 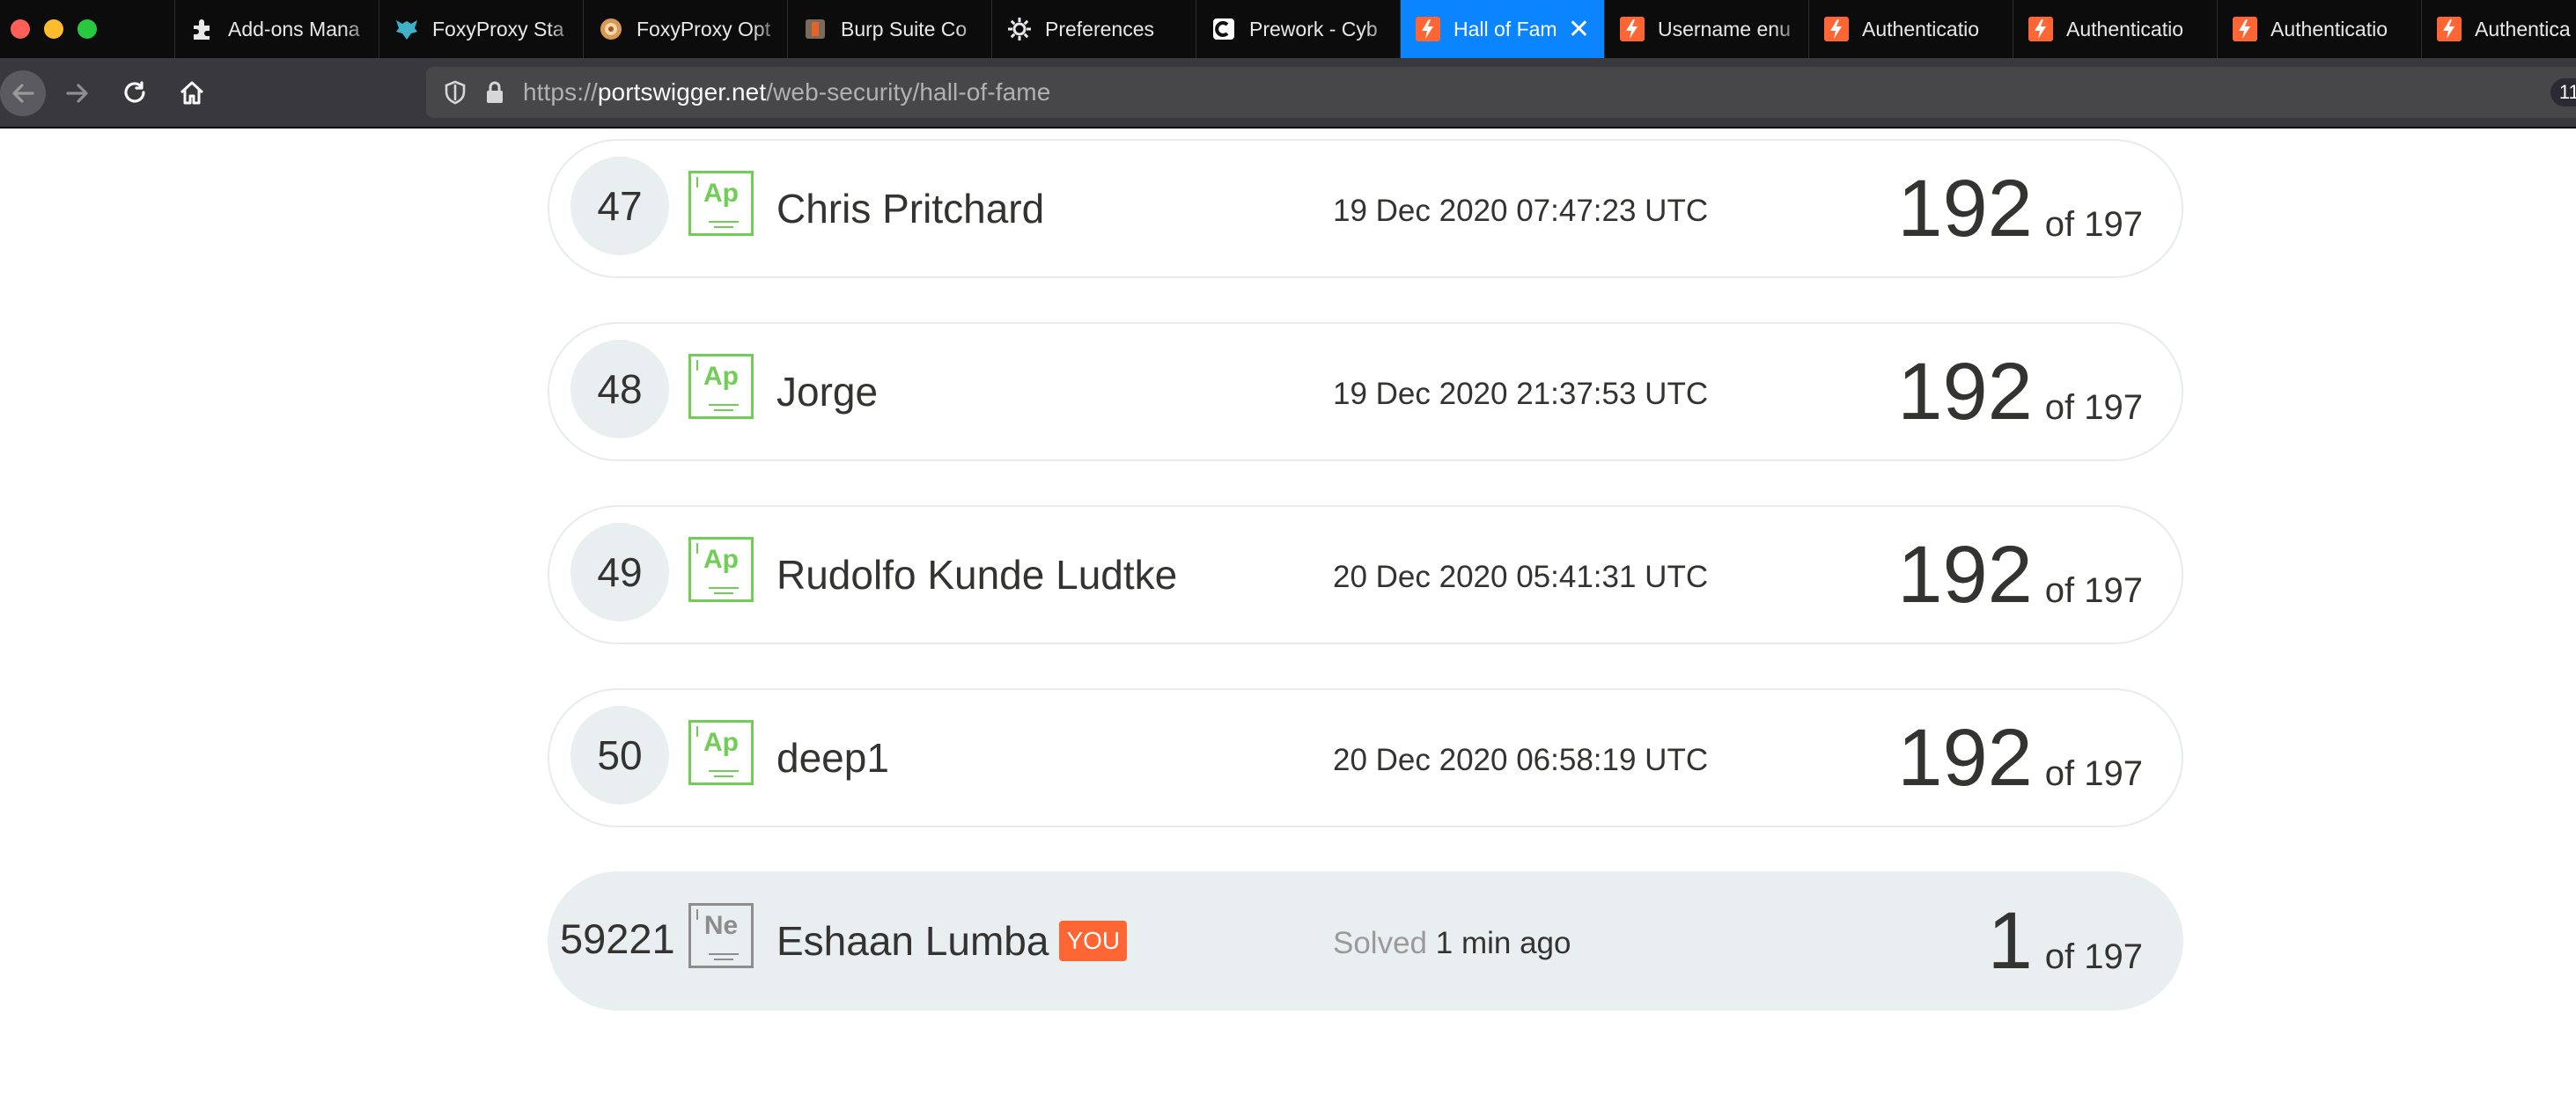 I want to click on rank-number: 59221, so click(x=617, y=938).